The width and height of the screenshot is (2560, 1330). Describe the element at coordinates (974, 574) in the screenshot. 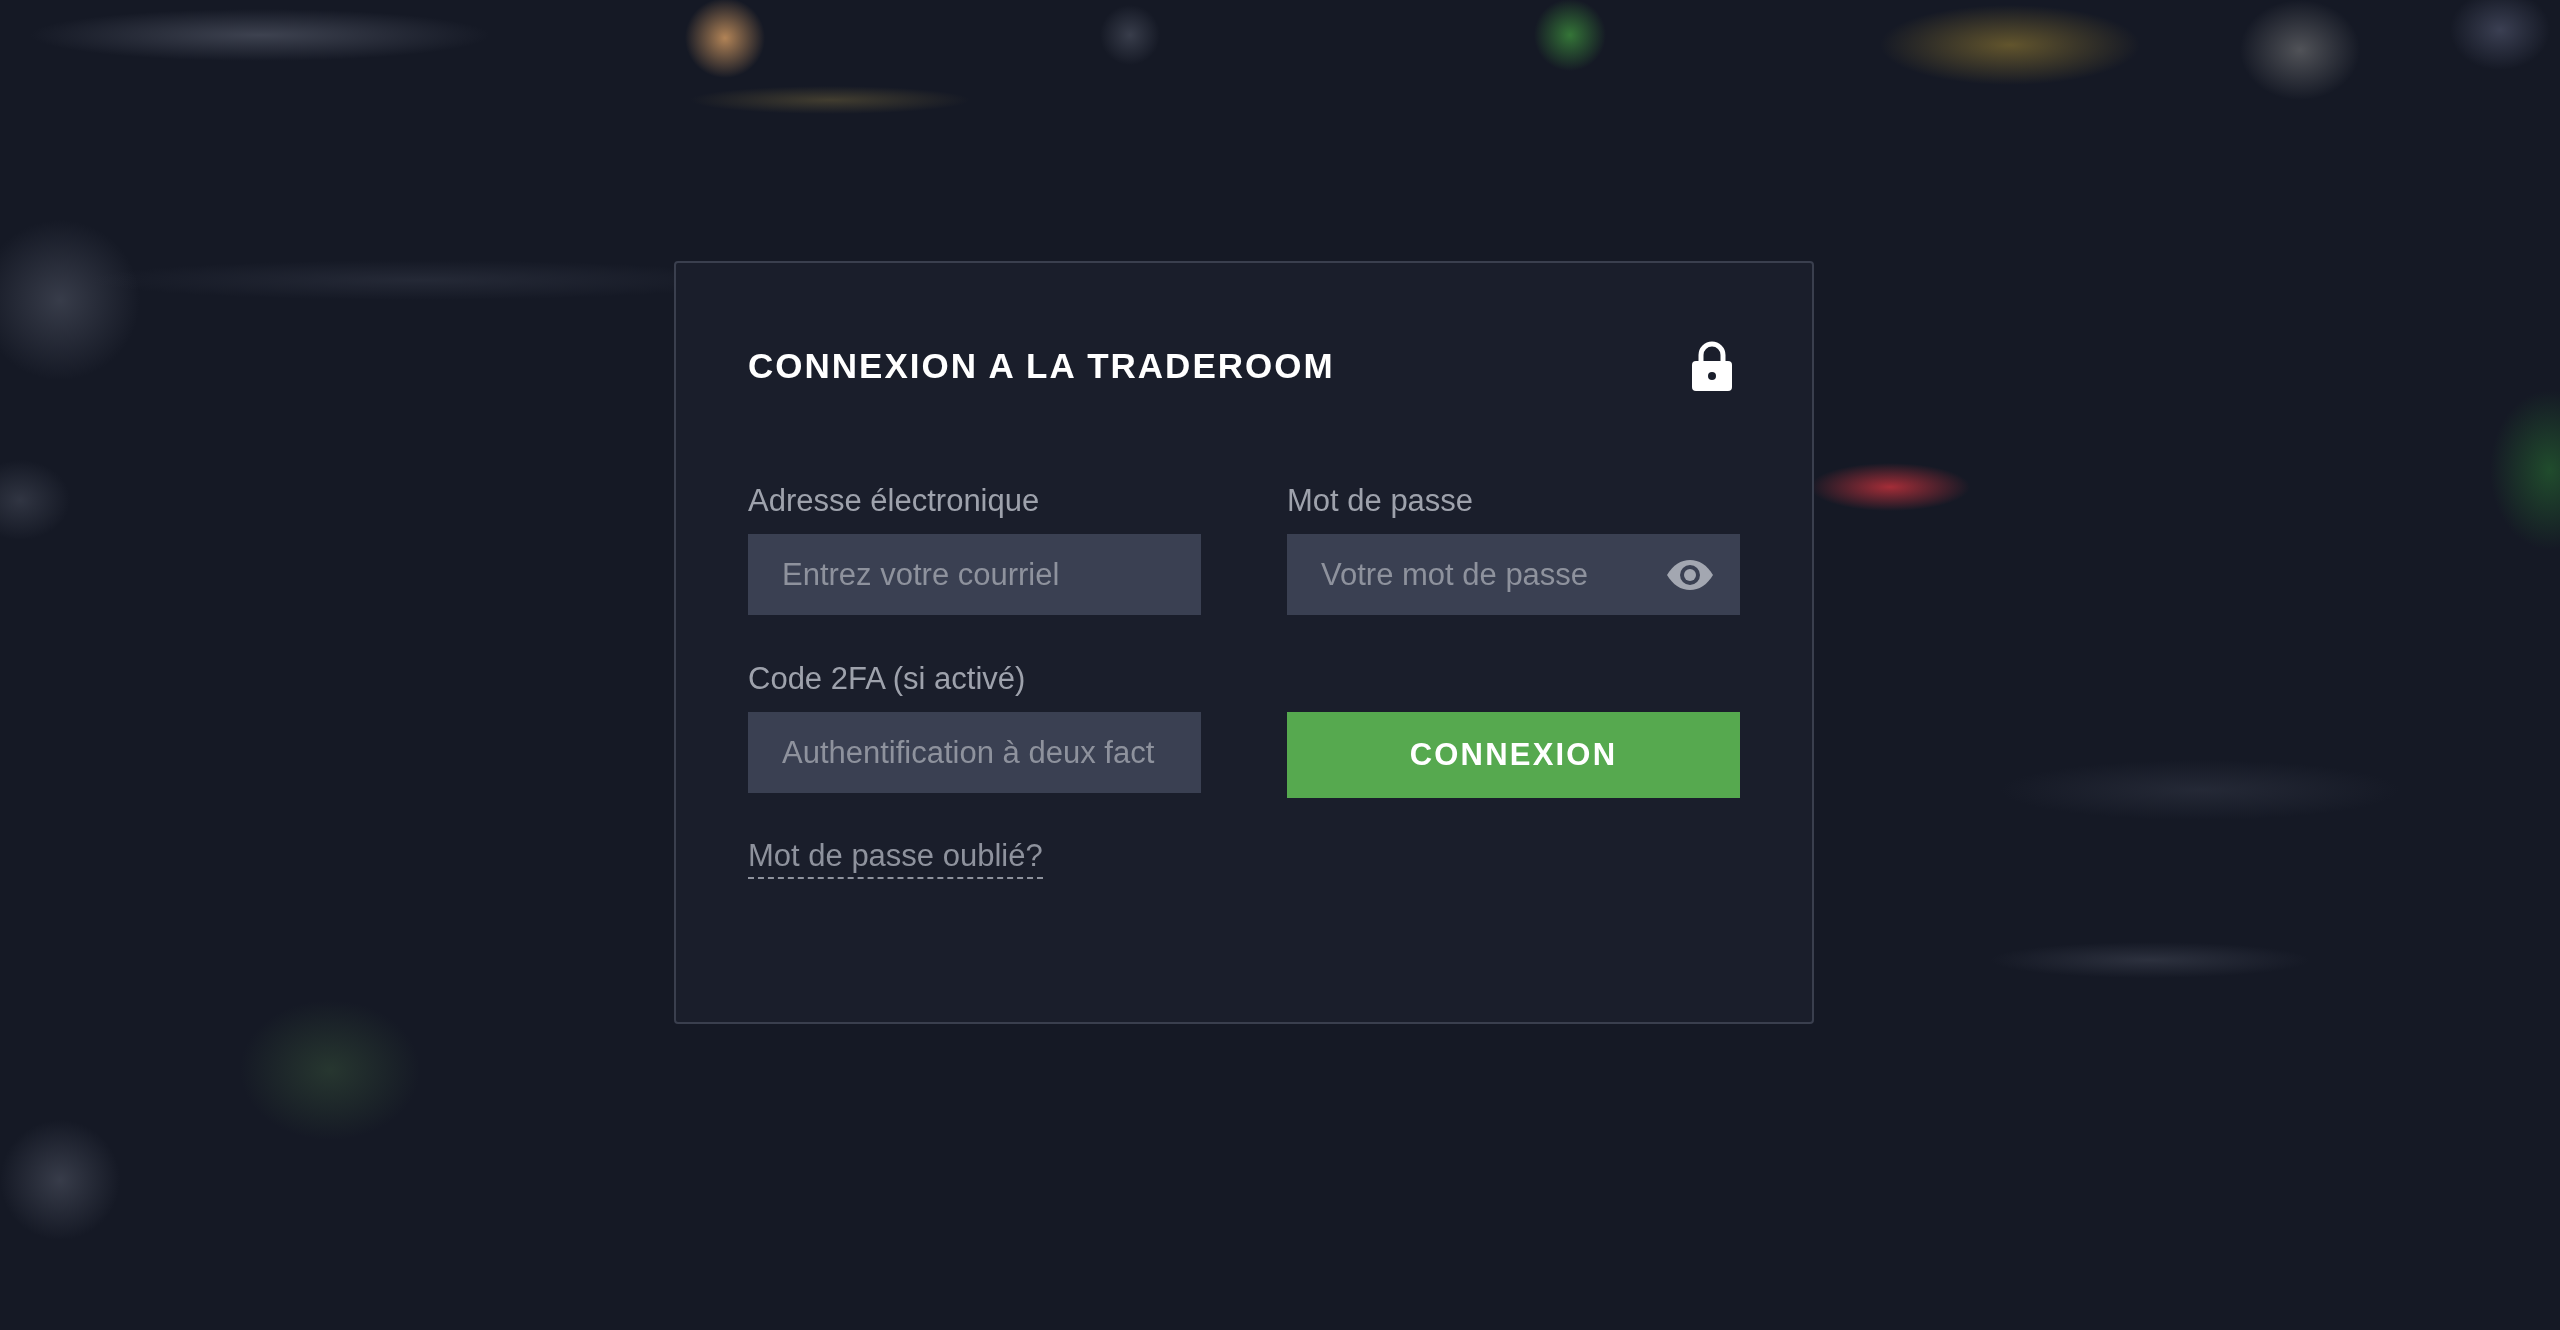

I see `input-field: Entrez votre courriel` at that location.